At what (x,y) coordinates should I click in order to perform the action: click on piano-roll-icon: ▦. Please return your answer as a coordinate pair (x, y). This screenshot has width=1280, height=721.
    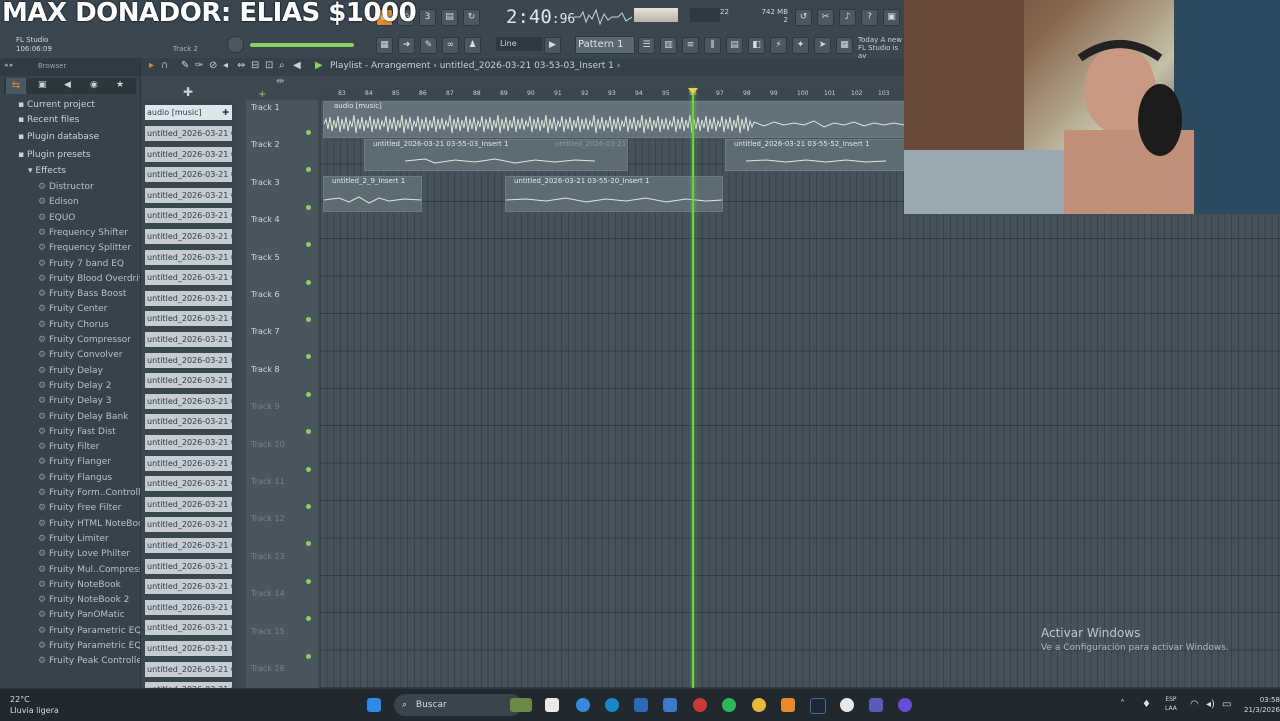
    Looking at the image, I should click on (384, 45).